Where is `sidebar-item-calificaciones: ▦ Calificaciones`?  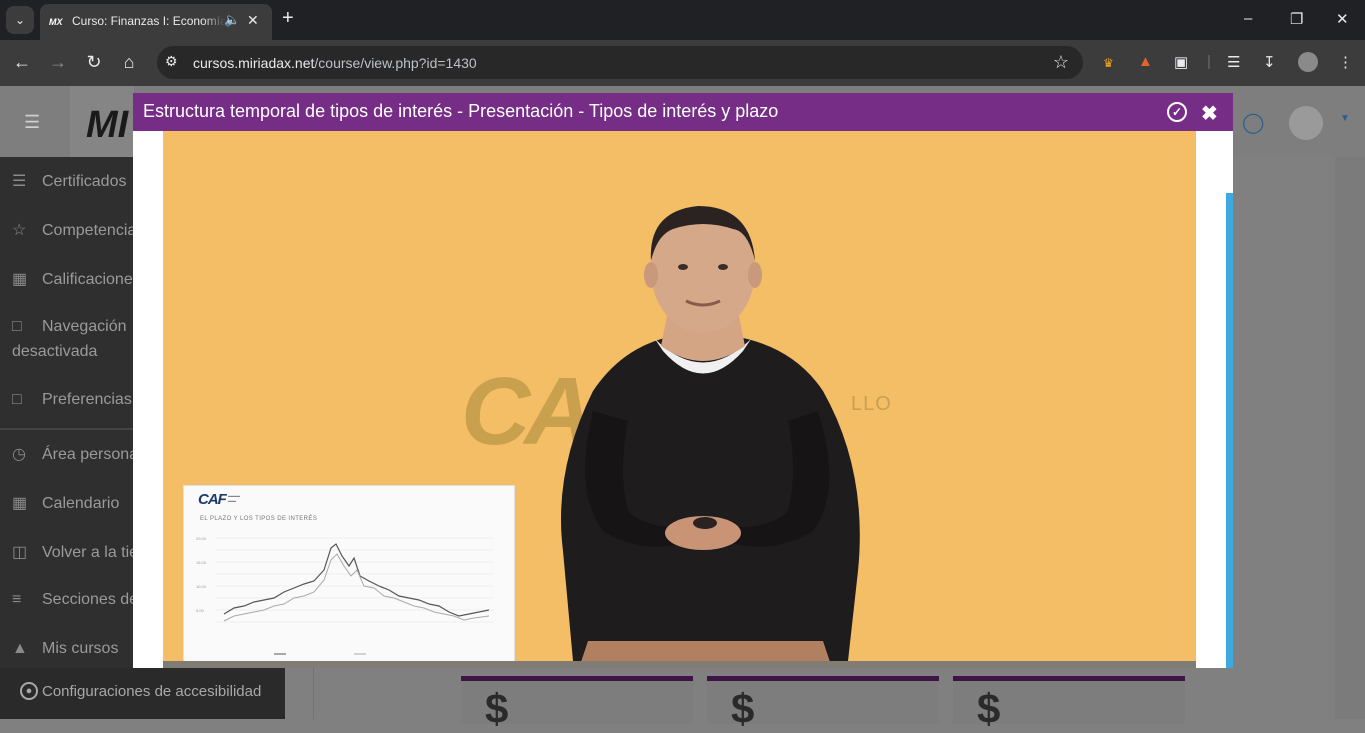 sidebar-item-calificaciones: ▦ Calificaciones is located at coordinates (72, 279).